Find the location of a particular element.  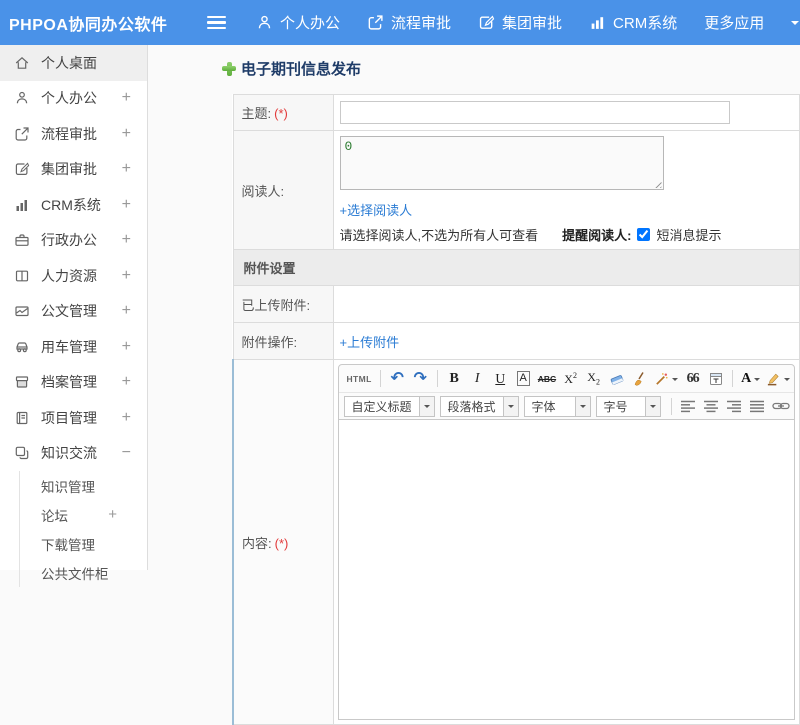

font-size-select: 字号 is located at coordinates (628, 406).